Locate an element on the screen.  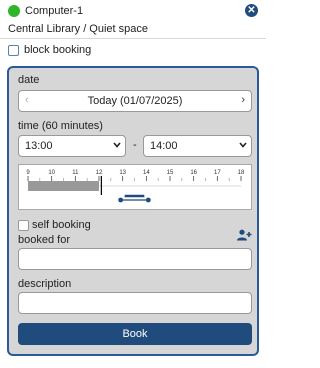
timeline-hour-label: 17 is located at coordinates (217, 173).